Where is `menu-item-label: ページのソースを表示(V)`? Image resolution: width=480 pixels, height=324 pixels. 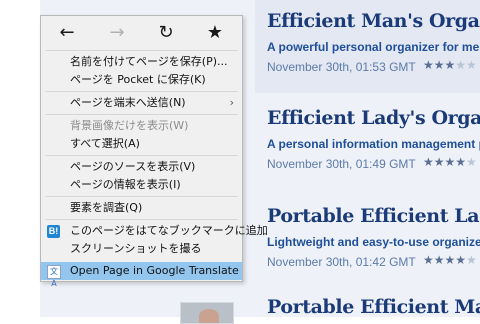 menu-item-label: ページのソースを表示(V) is located at coordinates (133, 166).